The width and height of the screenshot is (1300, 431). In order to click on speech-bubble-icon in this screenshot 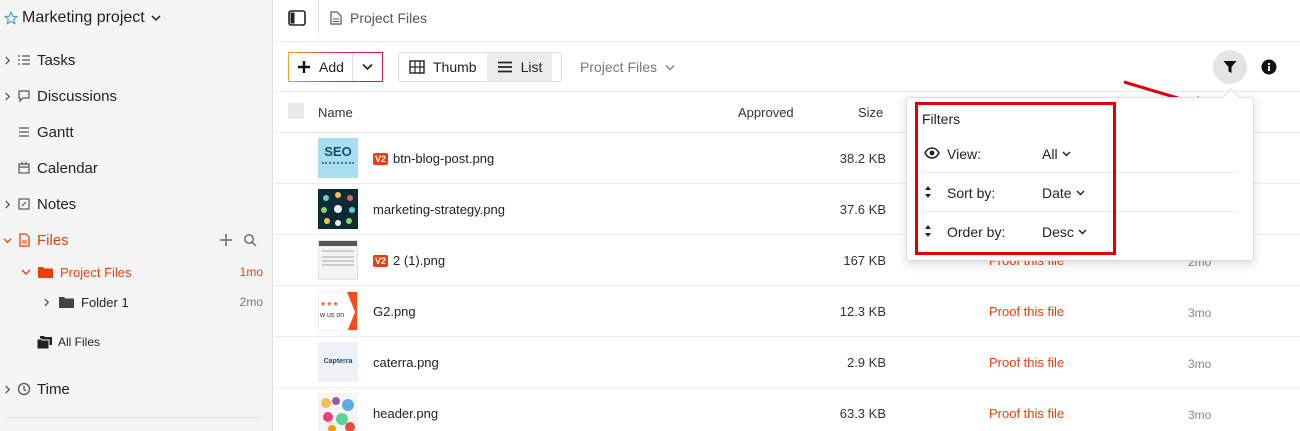, I will do `click(24, 96)`.